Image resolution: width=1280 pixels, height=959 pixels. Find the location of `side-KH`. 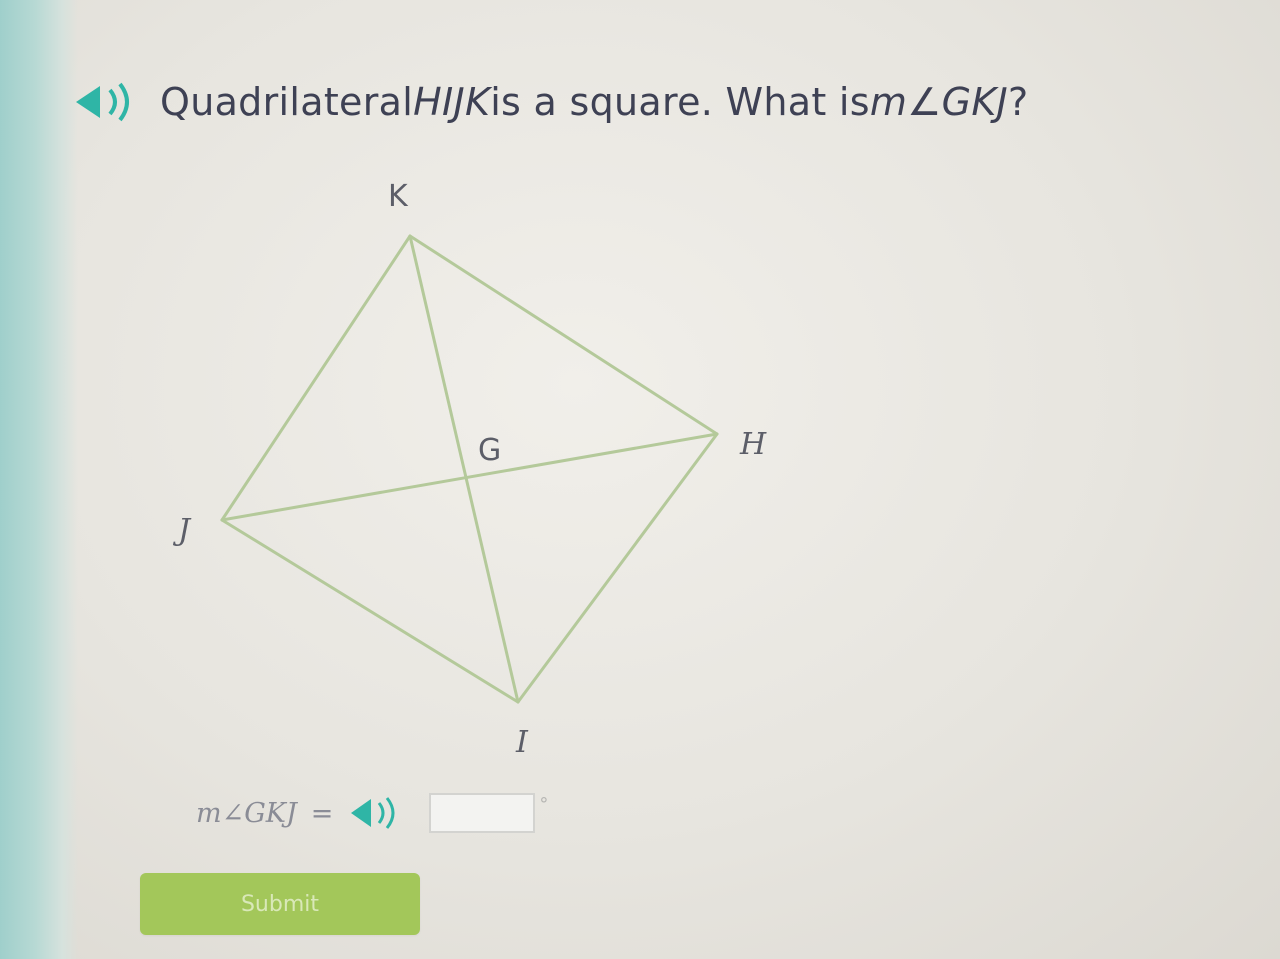

side-KH is located at coordinates (563, 335).